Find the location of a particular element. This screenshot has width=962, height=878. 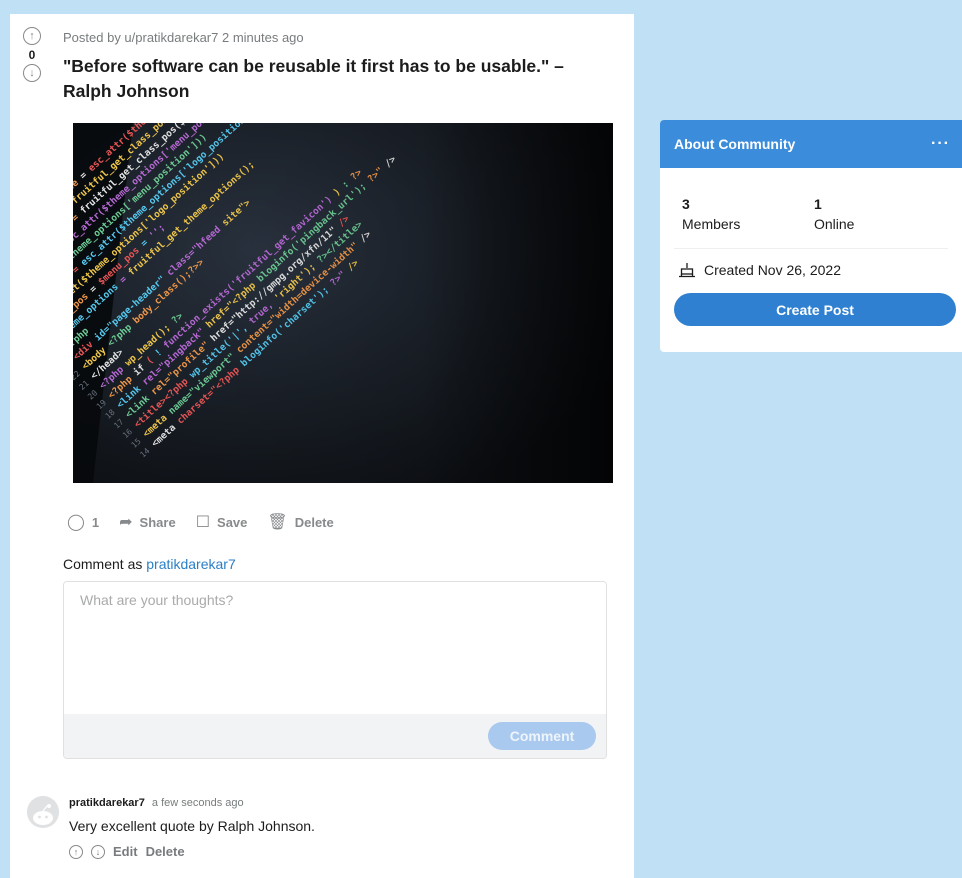

members-label: Members is located at coordinates (711, 224).